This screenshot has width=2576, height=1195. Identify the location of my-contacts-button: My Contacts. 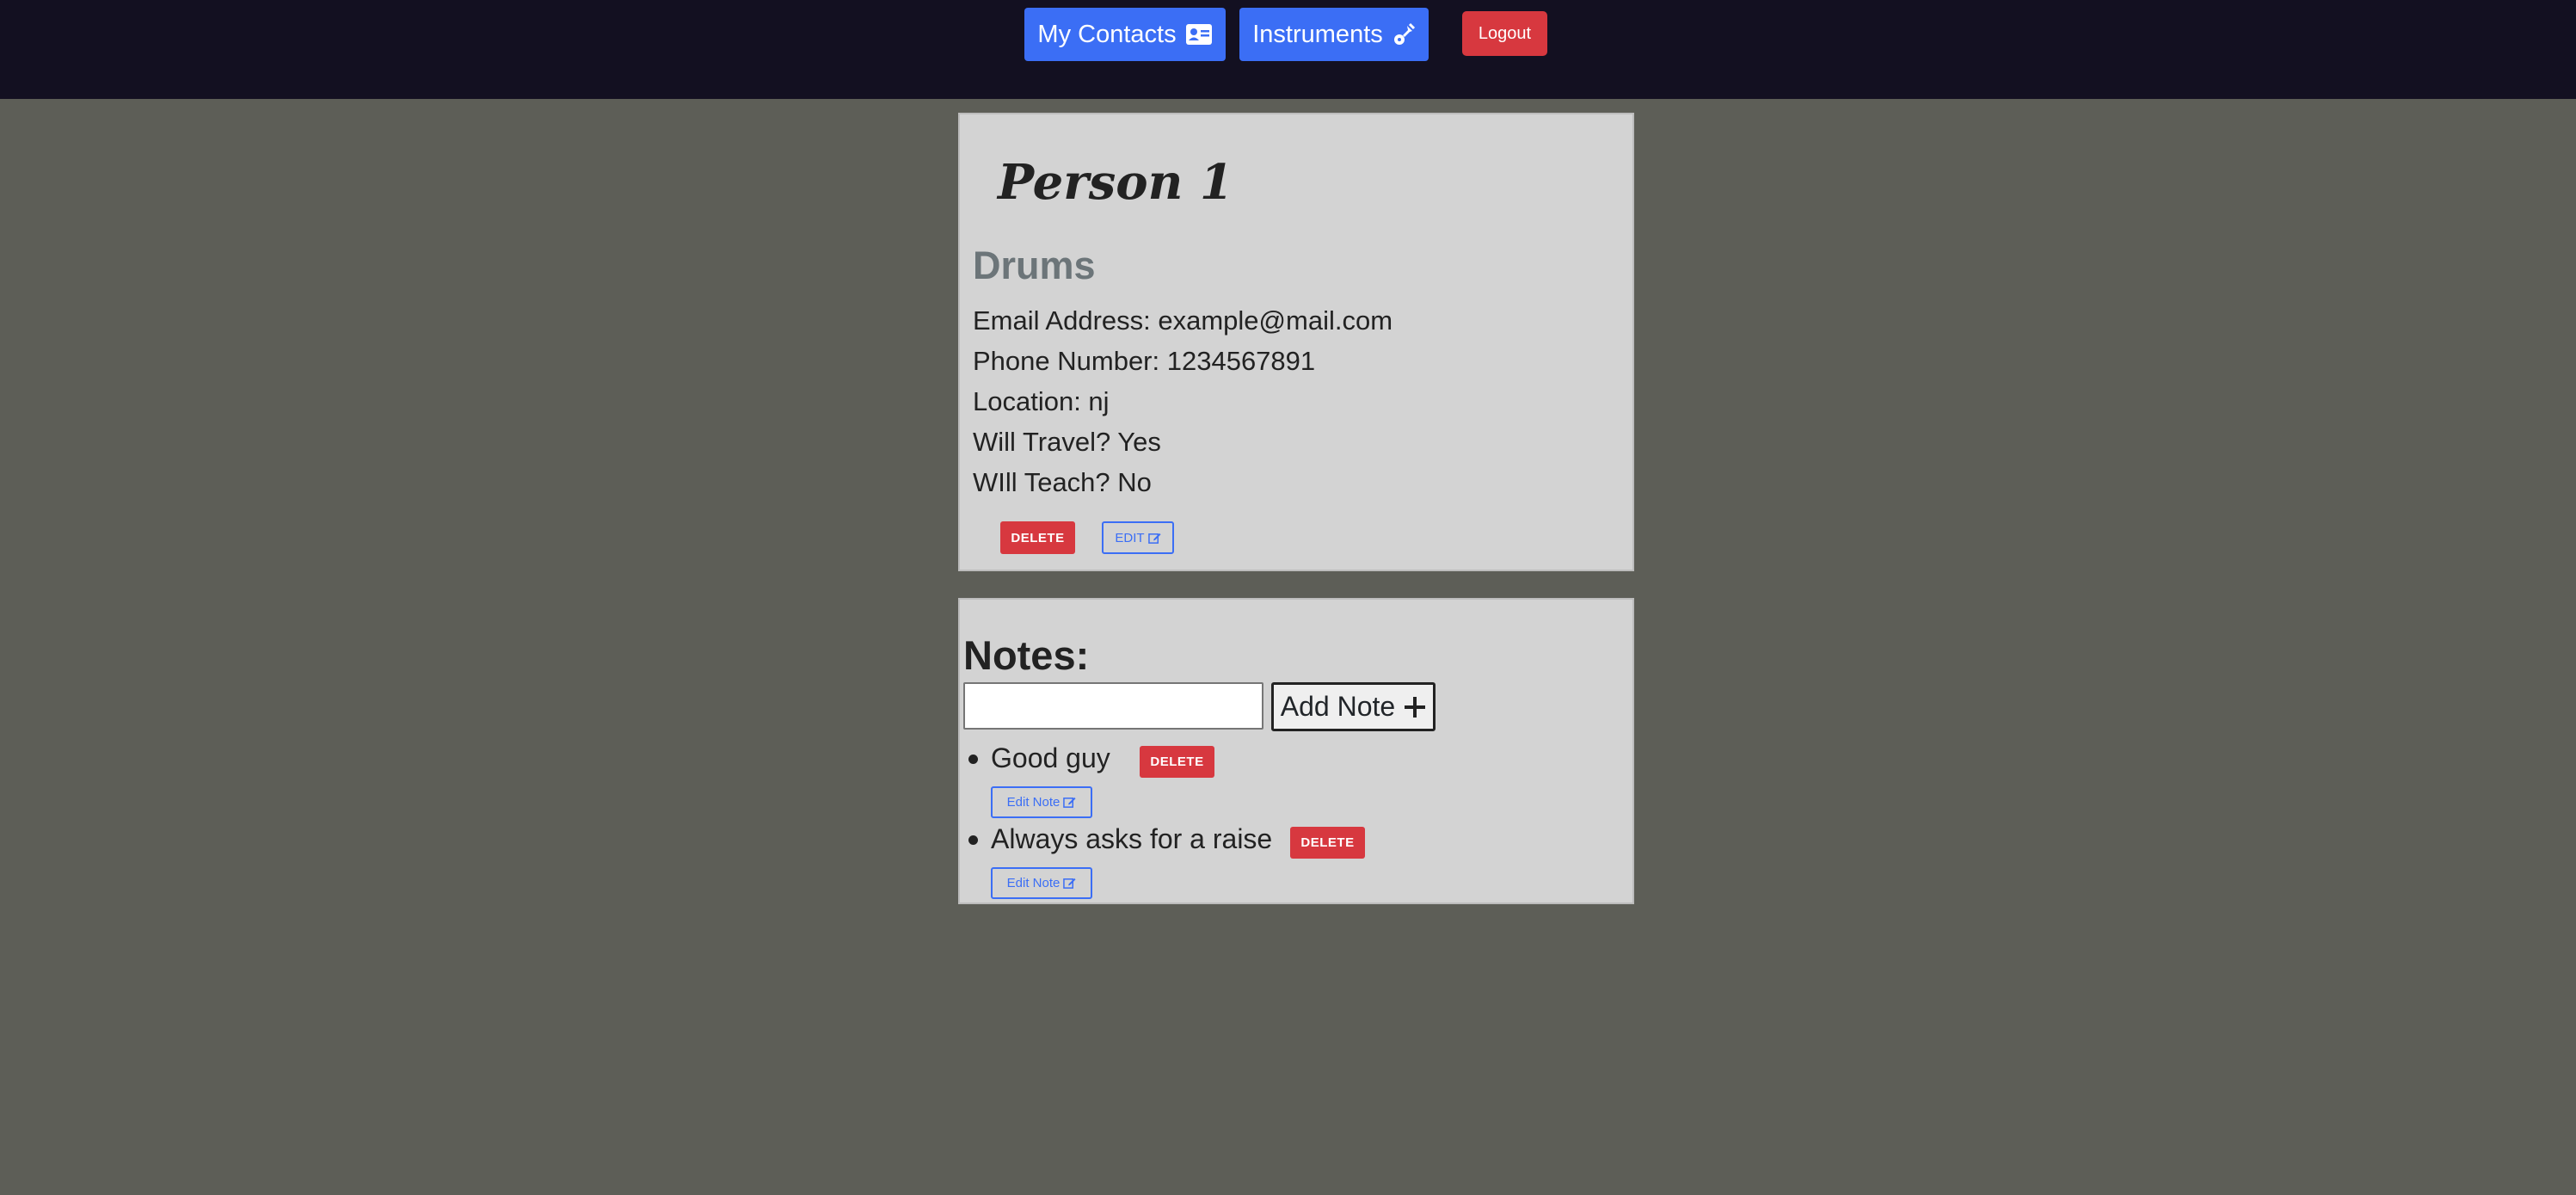
(1125, 34).